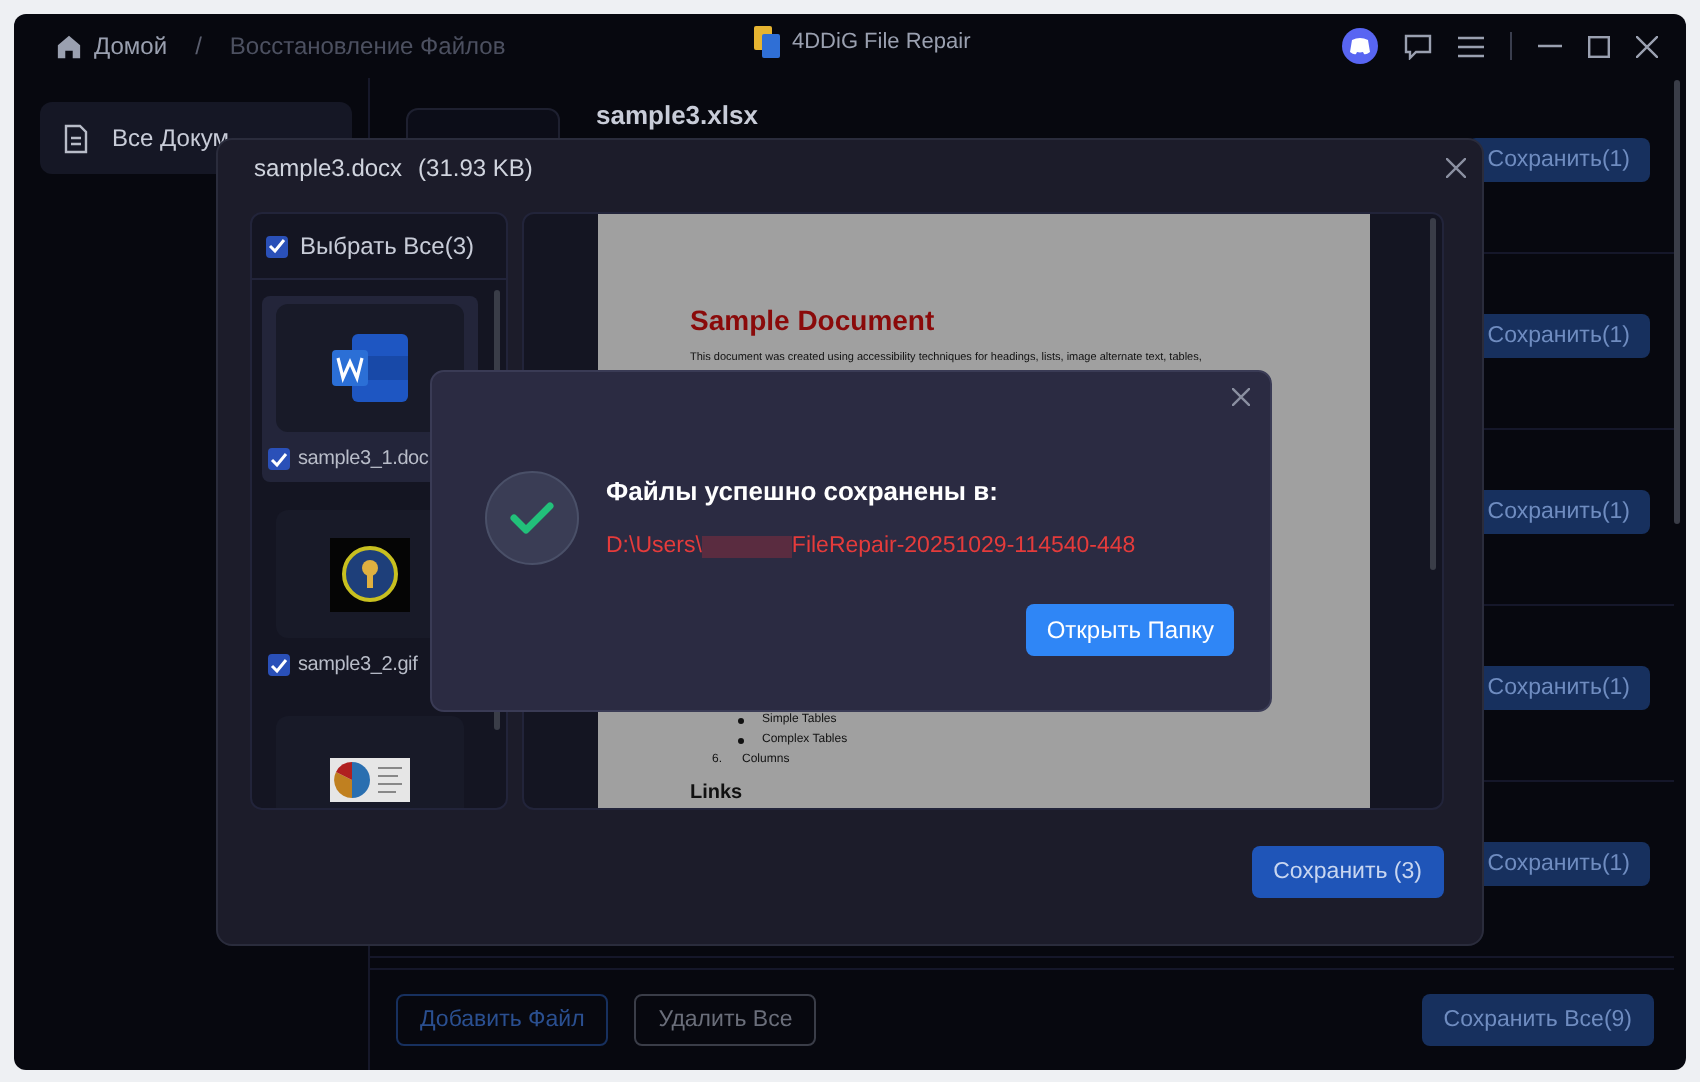 This screenshot has width=1700, height=1082. I want to click on file-name: sample3_1.doc, so click(363, 459).